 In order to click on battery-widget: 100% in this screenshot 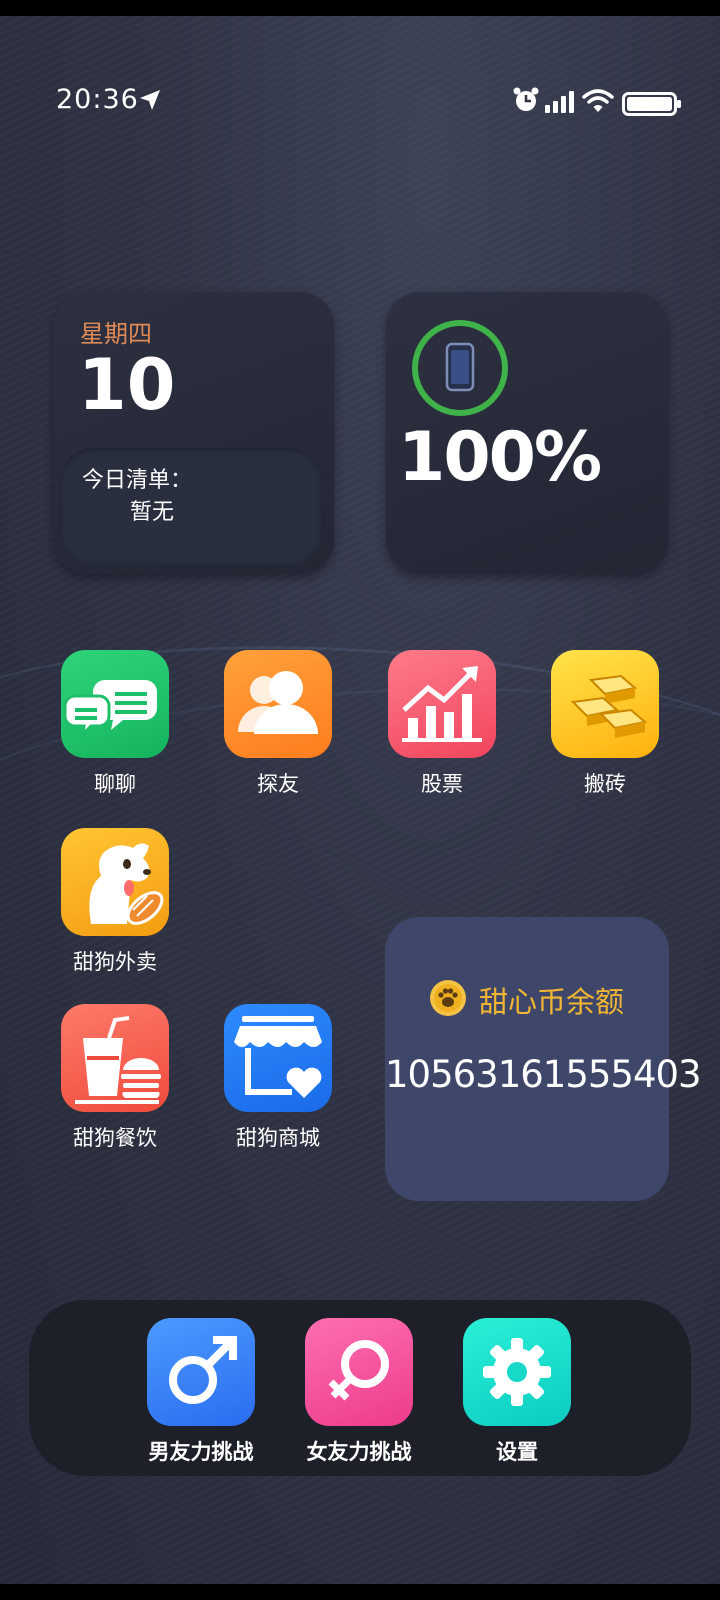, I will do `click(527, 433)`.